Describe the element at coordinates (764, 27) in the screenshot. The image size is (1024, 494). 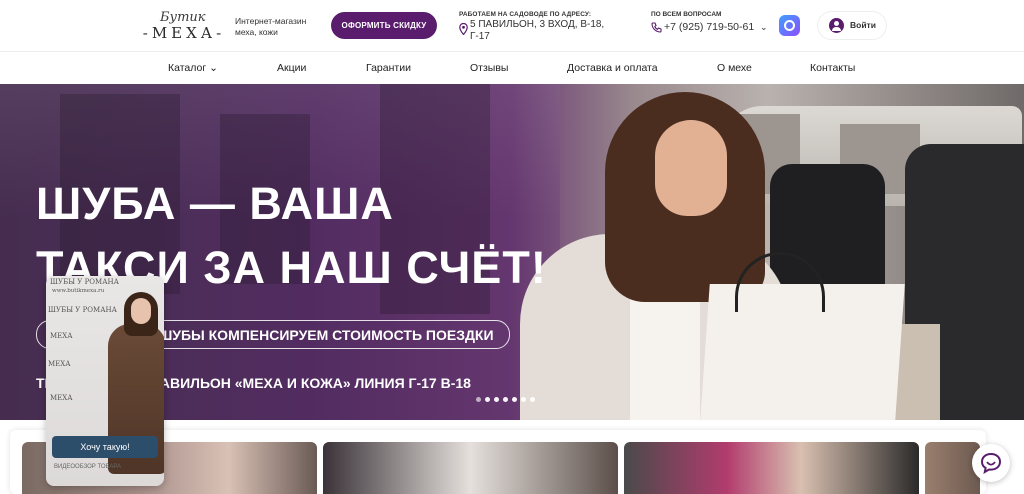
I see `chevron-down-icon: ⌄` at that location.